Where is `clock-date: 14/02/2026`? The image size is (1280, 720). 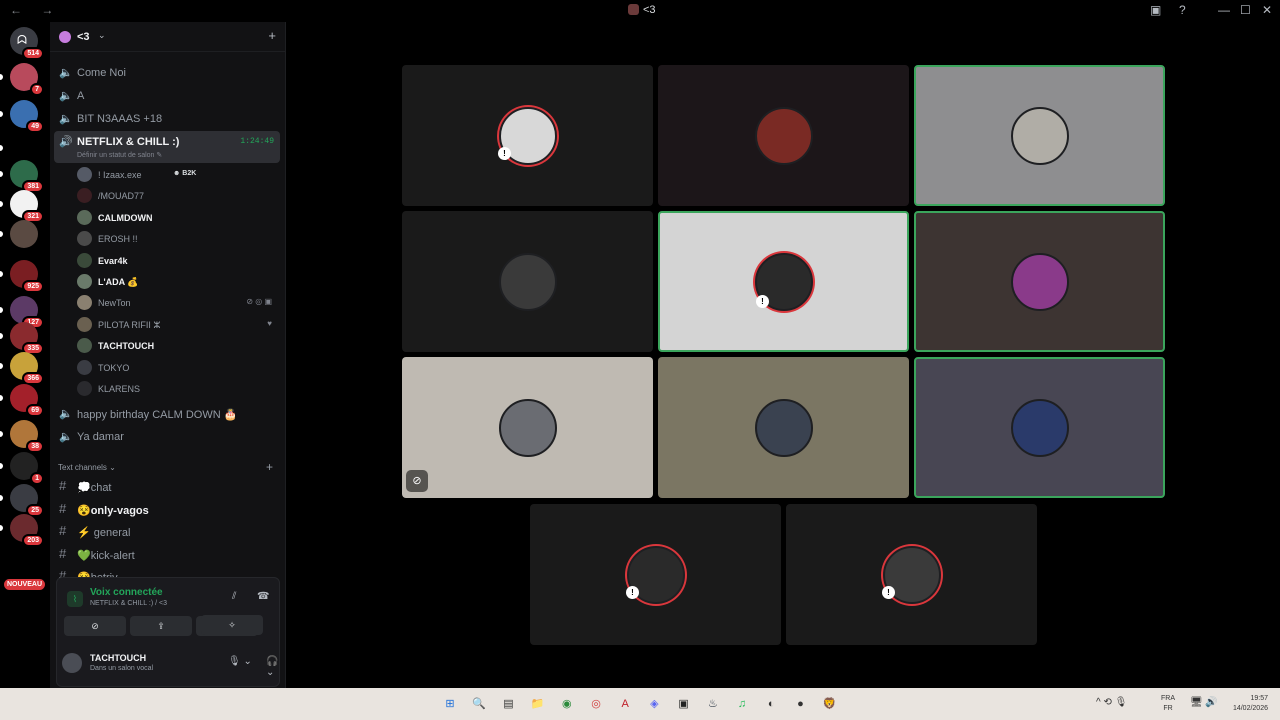 clock-date: 14/02/2026 is located at coordinates (1250, 708).